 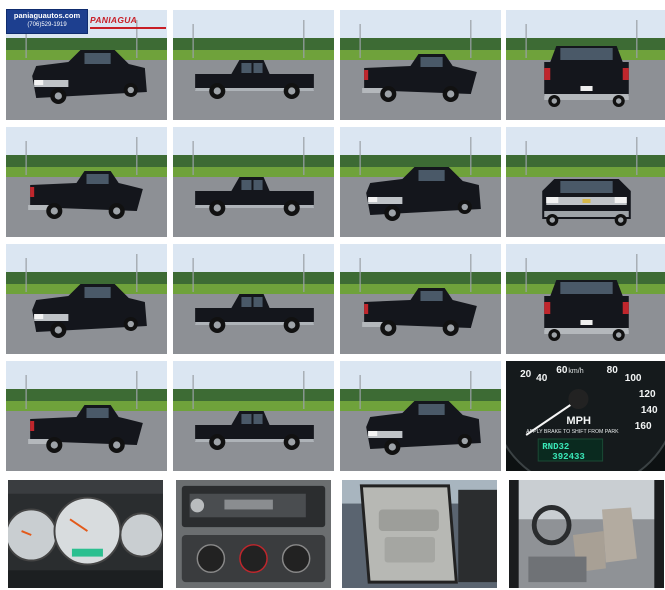 I want to click on photo-door-panel, so click(x=419, y=534).